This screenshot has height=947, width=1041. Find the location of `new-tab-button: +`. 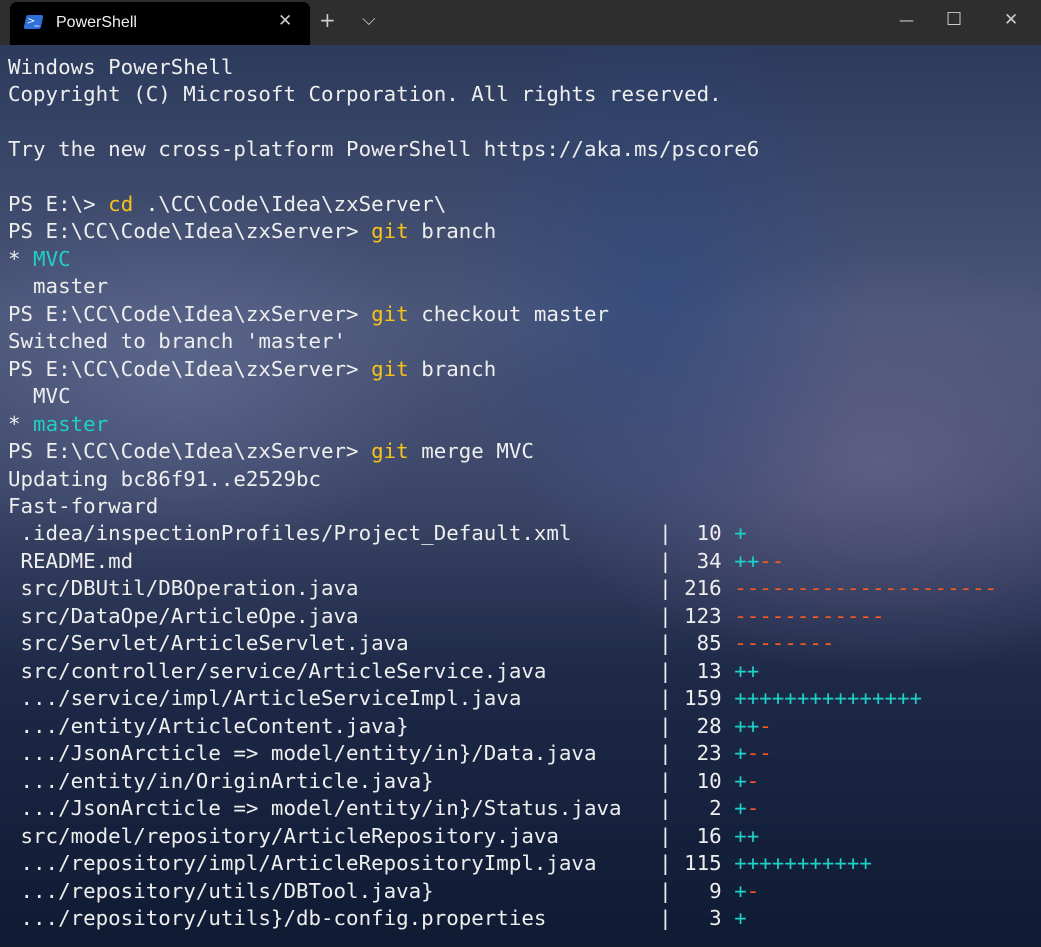

new-tab-button: + is located at coordinates (327, 20).